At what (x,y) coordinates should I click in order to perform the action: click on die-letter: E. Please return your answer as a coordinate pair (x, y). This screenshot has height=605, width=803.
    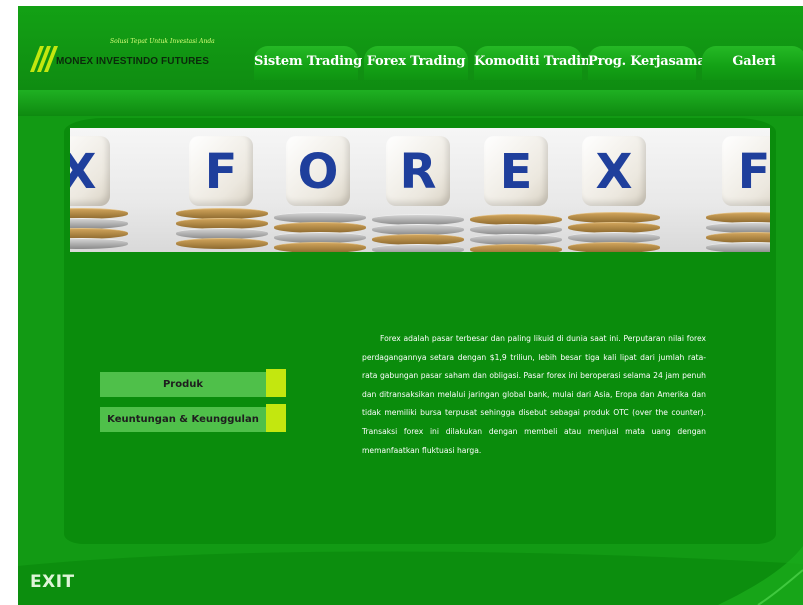
    Looking at the image, I should click on (516, 172).